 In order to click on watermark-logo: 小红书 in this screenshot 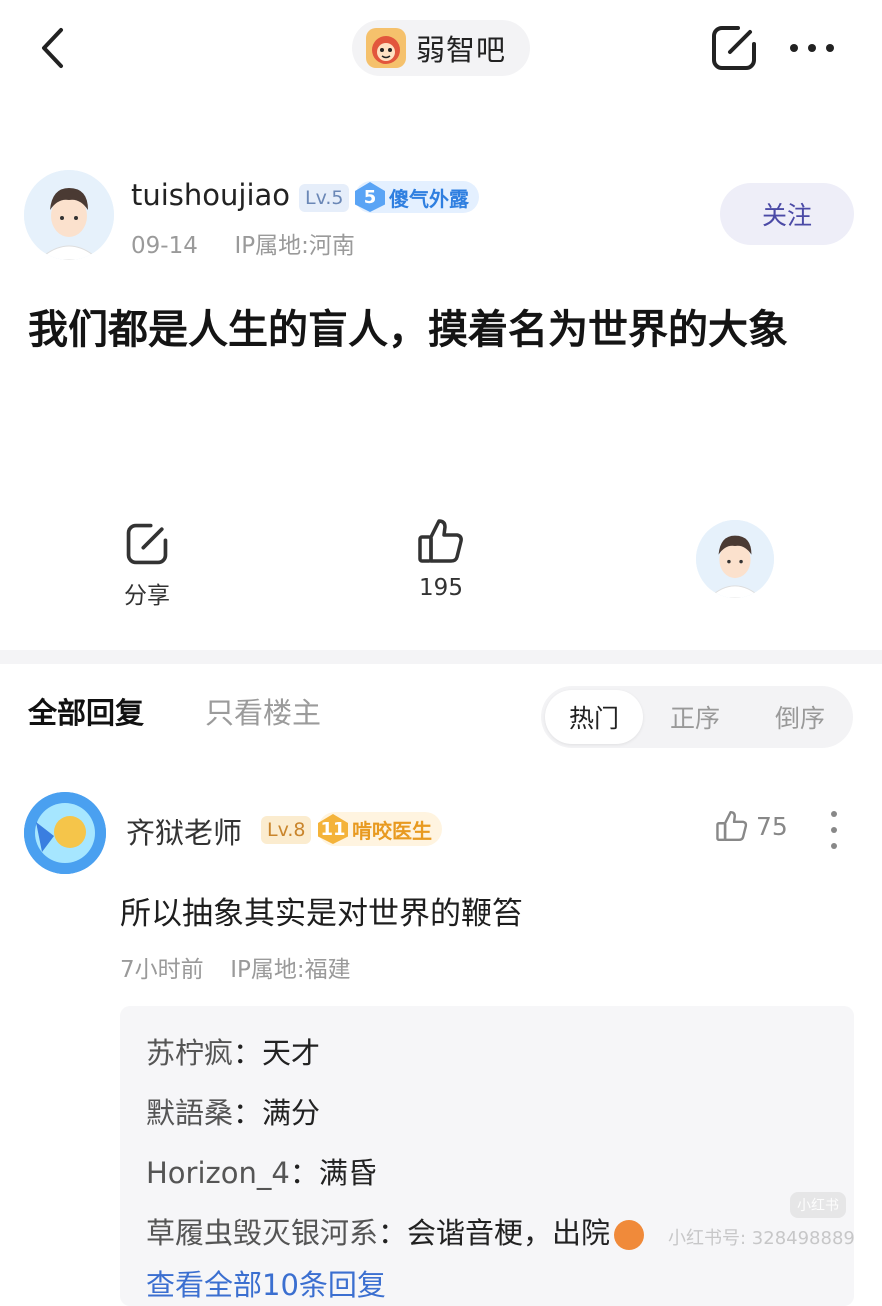, I will do `click(818, 1205)`.